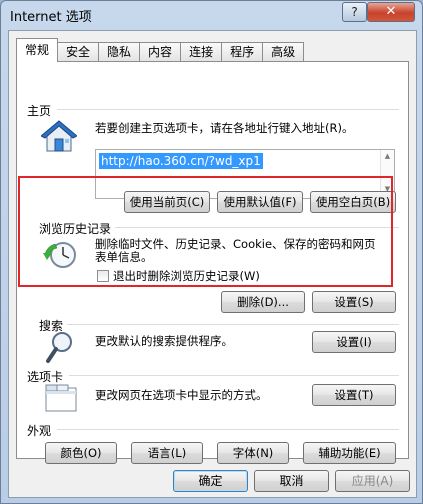 This screenshot has width=423, height=504. I want to click on tabs-section-title: 选项卡, so click(47, 376).